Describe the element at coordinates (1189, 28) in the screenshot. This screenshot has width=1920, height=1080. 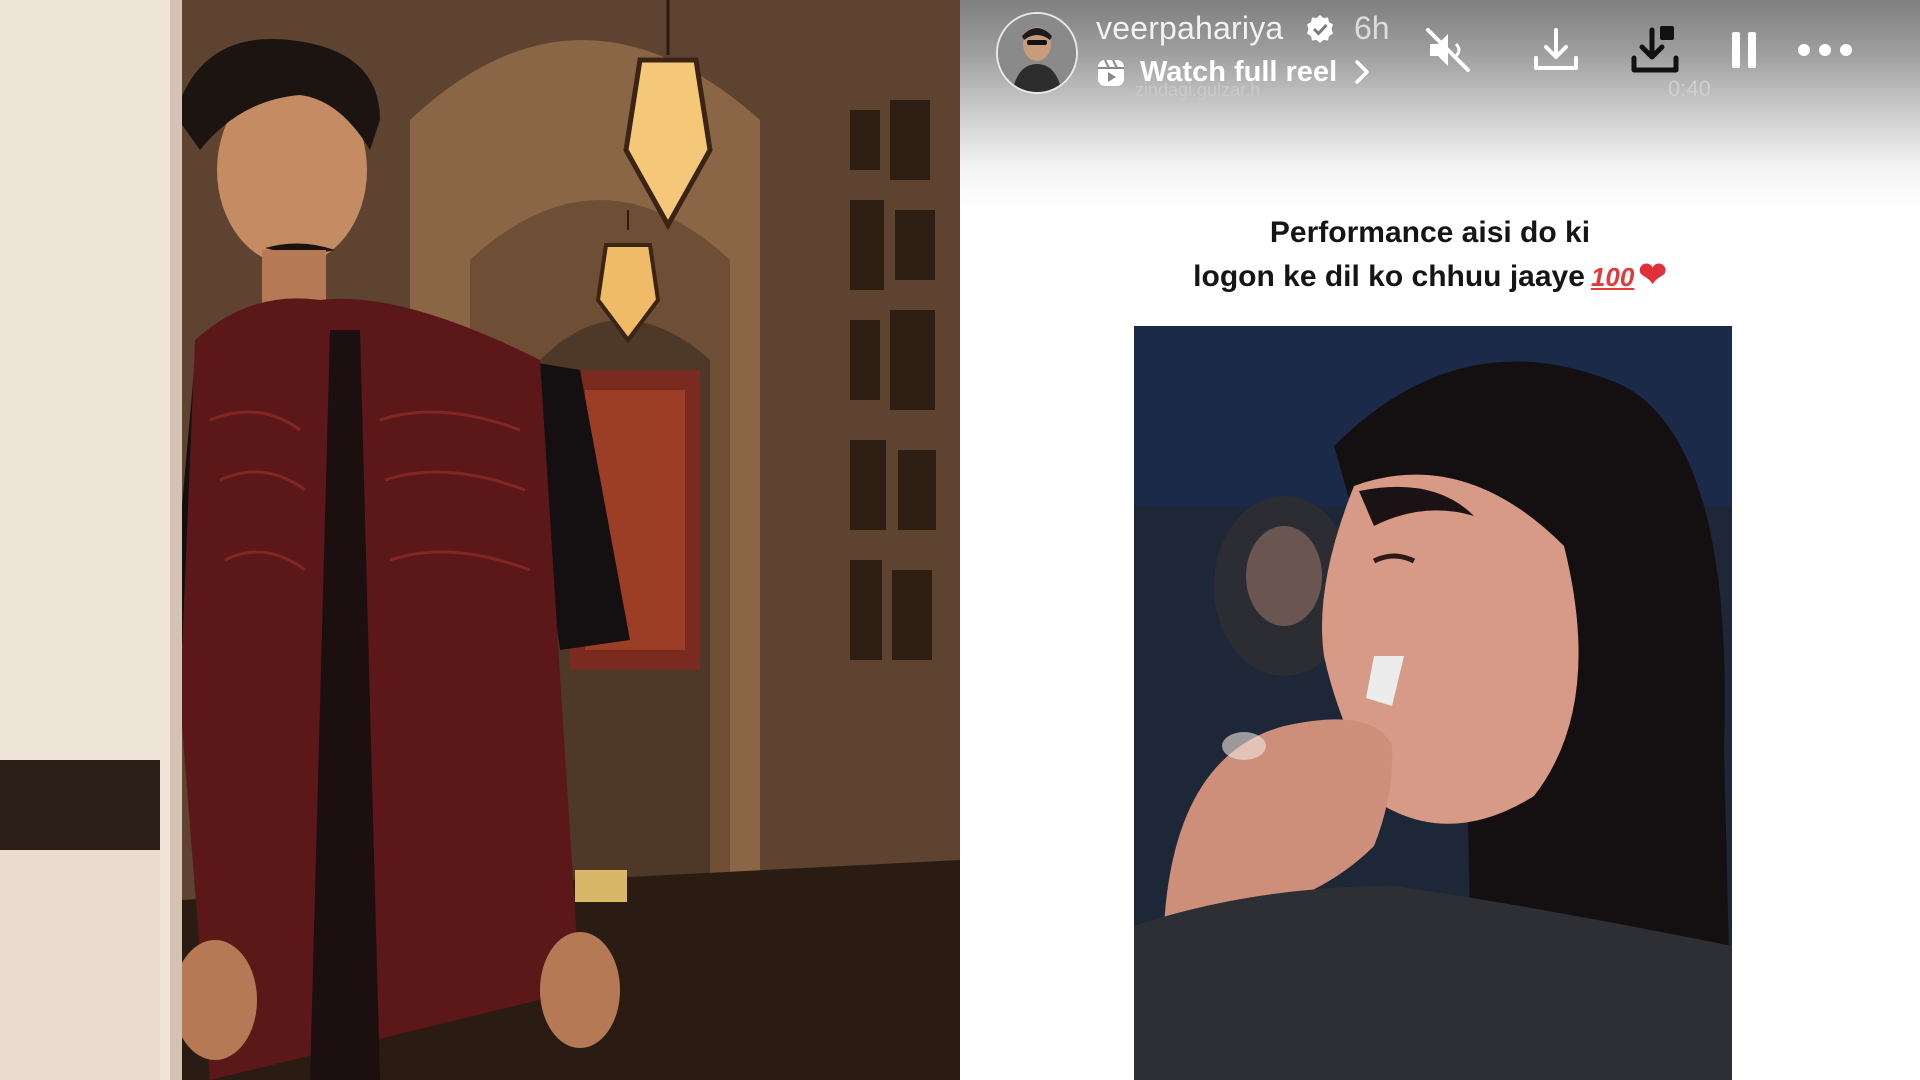
I see `username: veerpahariya` at that location.